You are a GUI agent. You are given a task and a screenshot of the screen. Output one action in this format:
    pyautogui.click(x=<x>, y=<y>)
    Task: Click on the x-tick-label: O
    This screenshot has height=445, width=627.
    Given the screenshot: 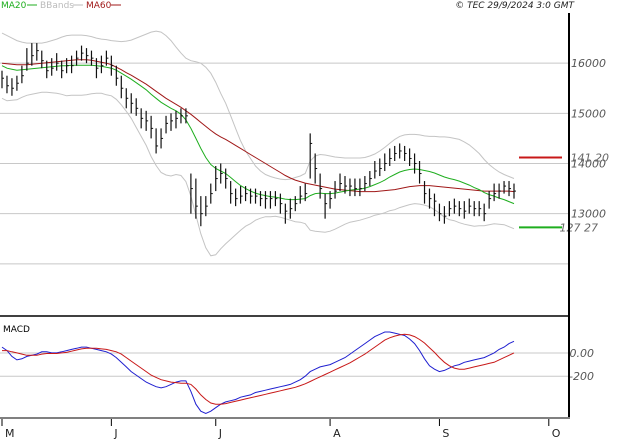 What is the action you would take?
    pyautogui.click(x=556, y=433)
    